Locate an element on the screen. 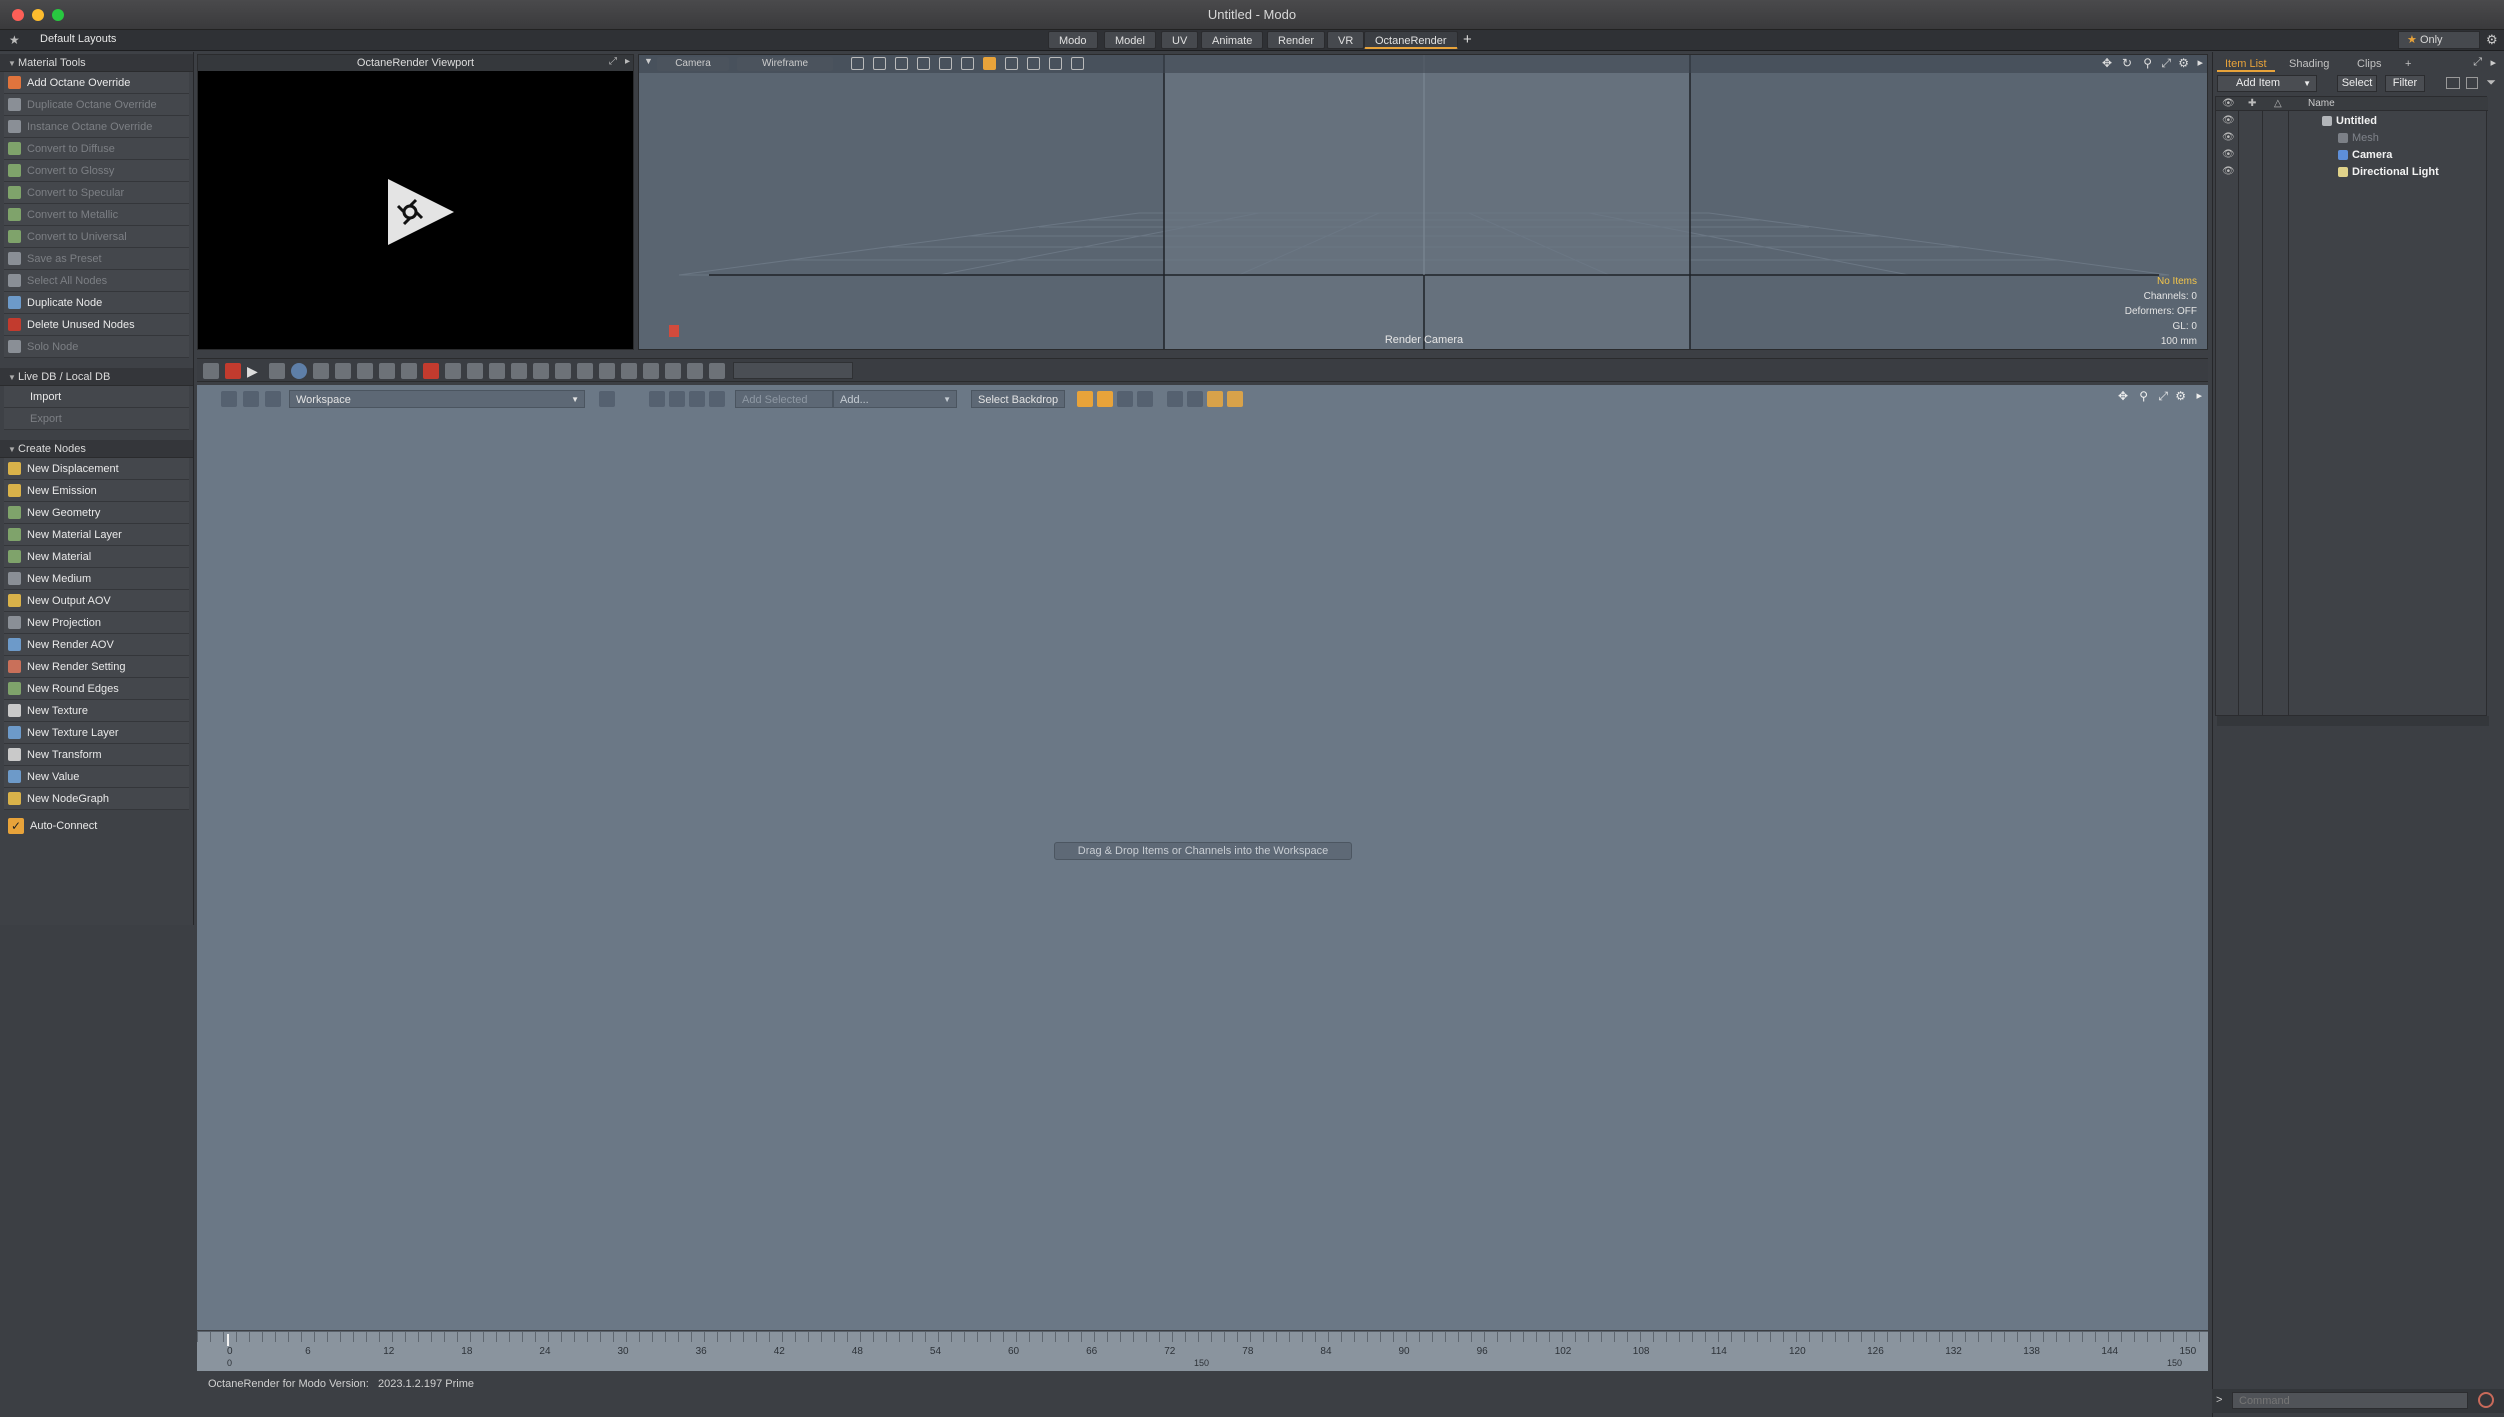 This screenshot has width=2504, height=1417. tool-button: New Texture Layer is located at coordinates (96, 733).